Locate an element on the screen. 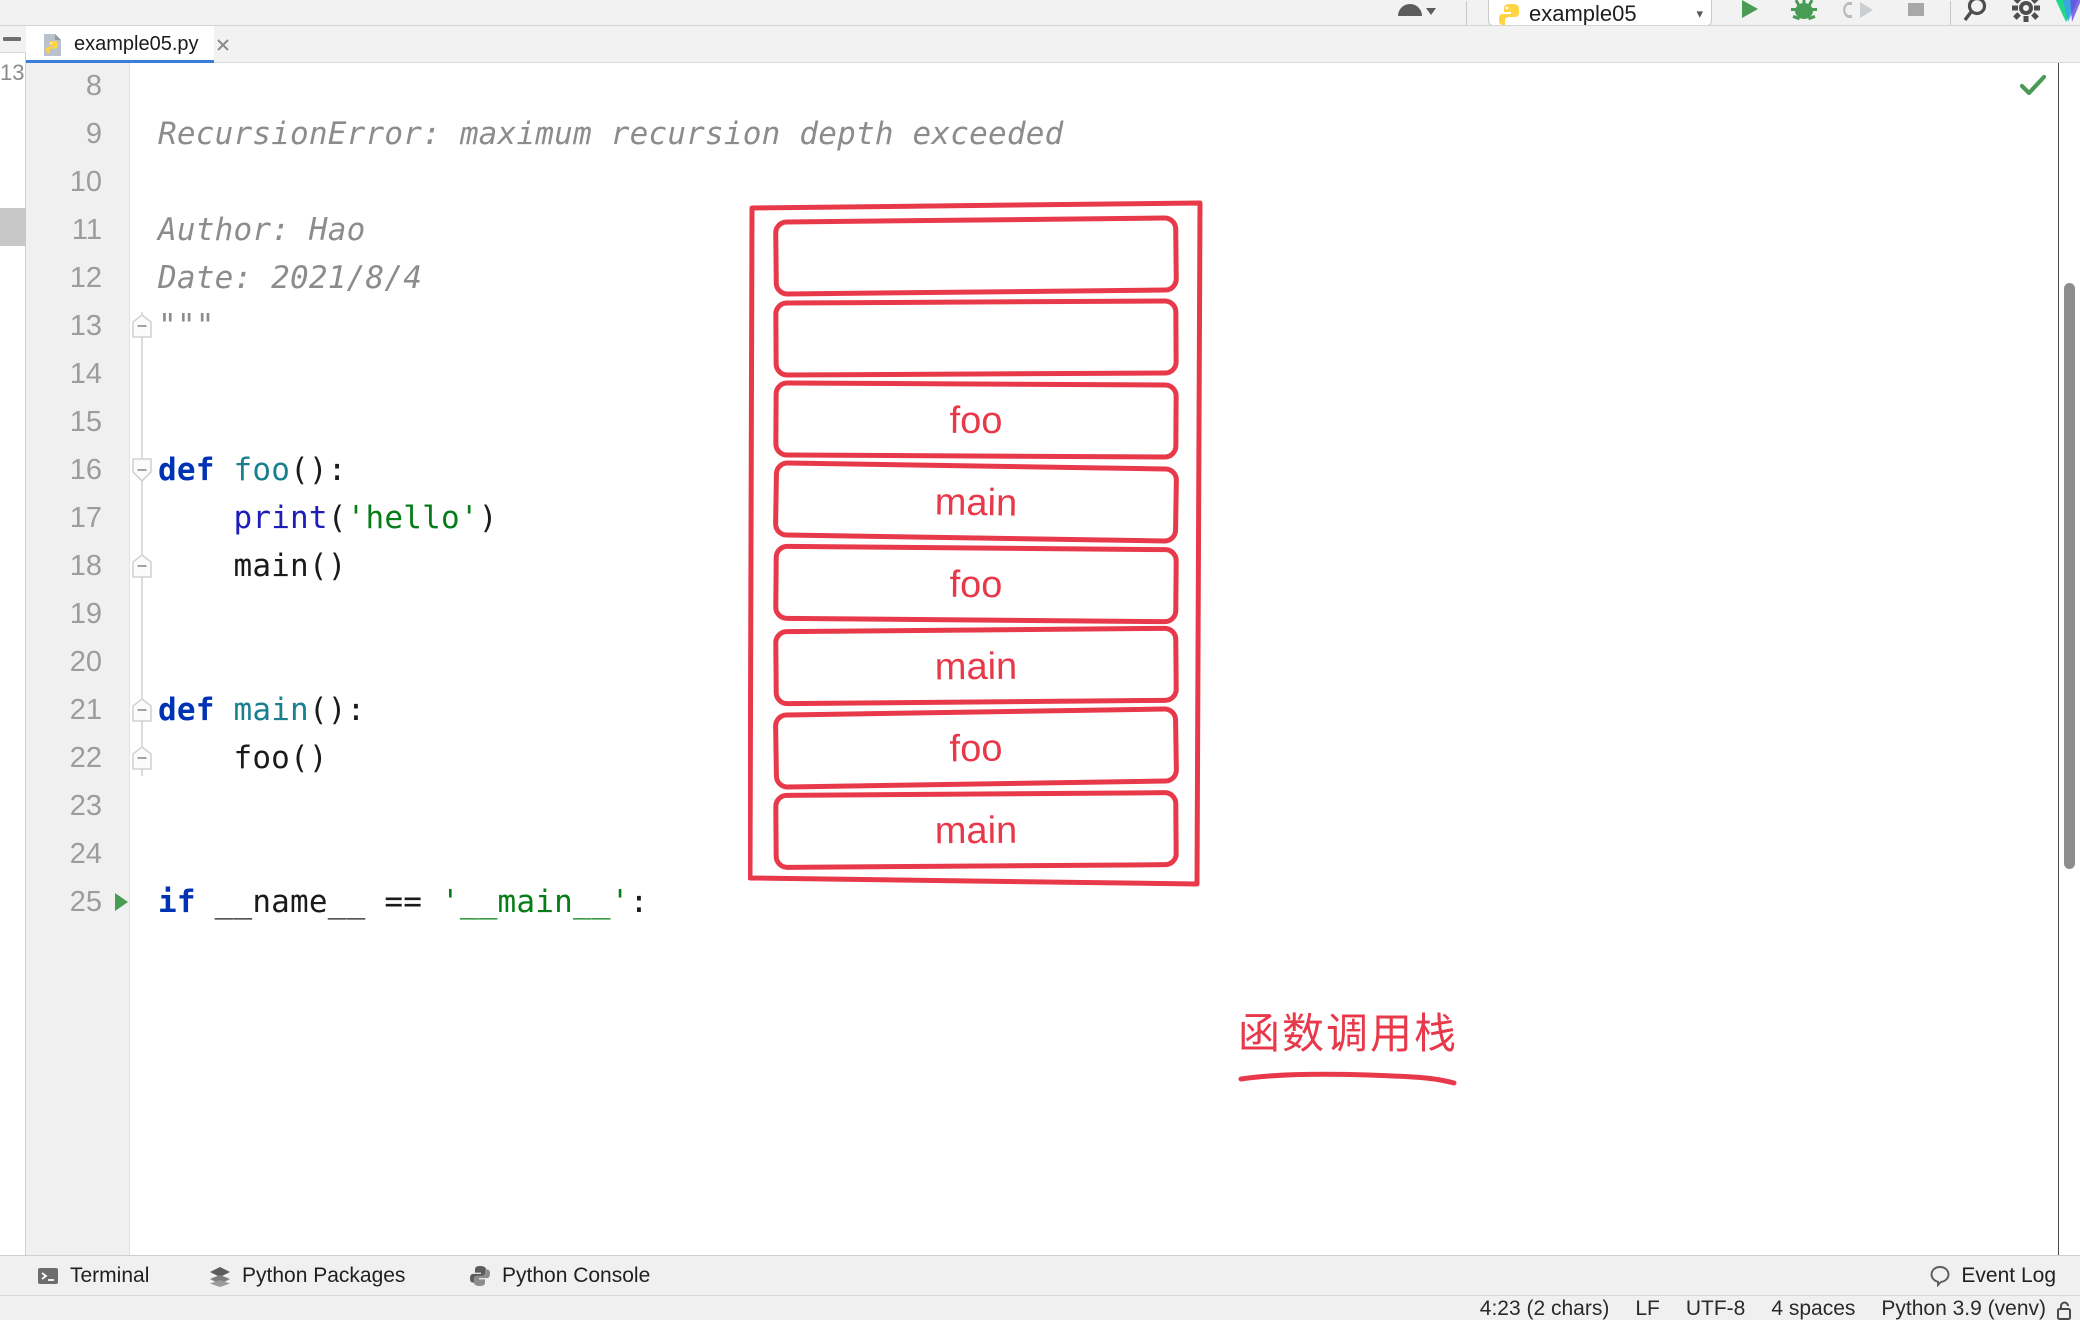 The image size is (2080, 1320). tool-window-label: Python Console is located at coordinates (576, 1275).